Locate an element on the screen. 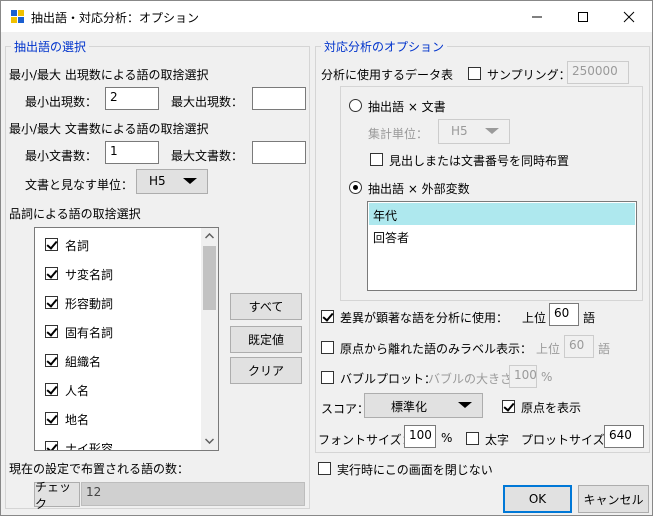  close-icon is located at coordinates (629, 16).